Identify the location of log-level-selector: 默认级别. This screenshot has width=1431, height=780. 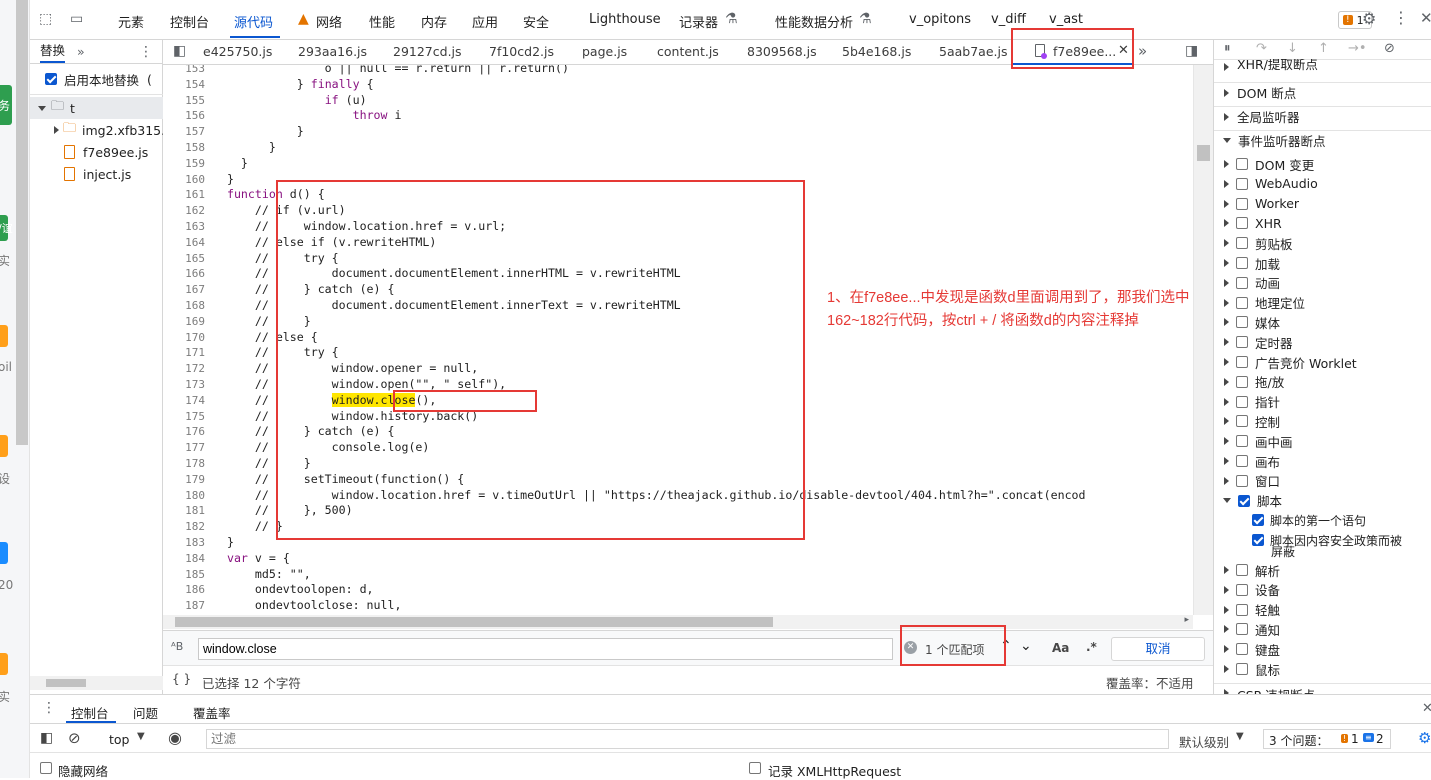
(1204, 741).